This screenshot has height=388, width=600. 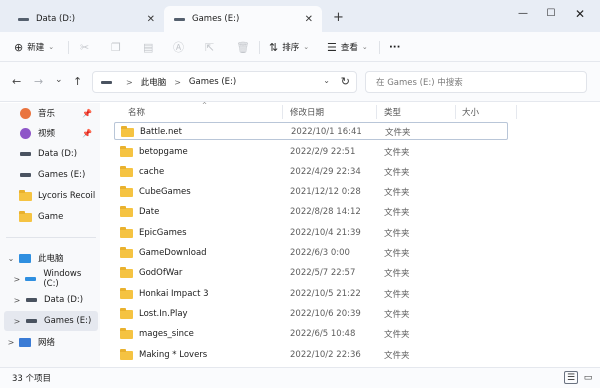 I want to click on scissors-icon: ✂, so click(x=85, y=47).